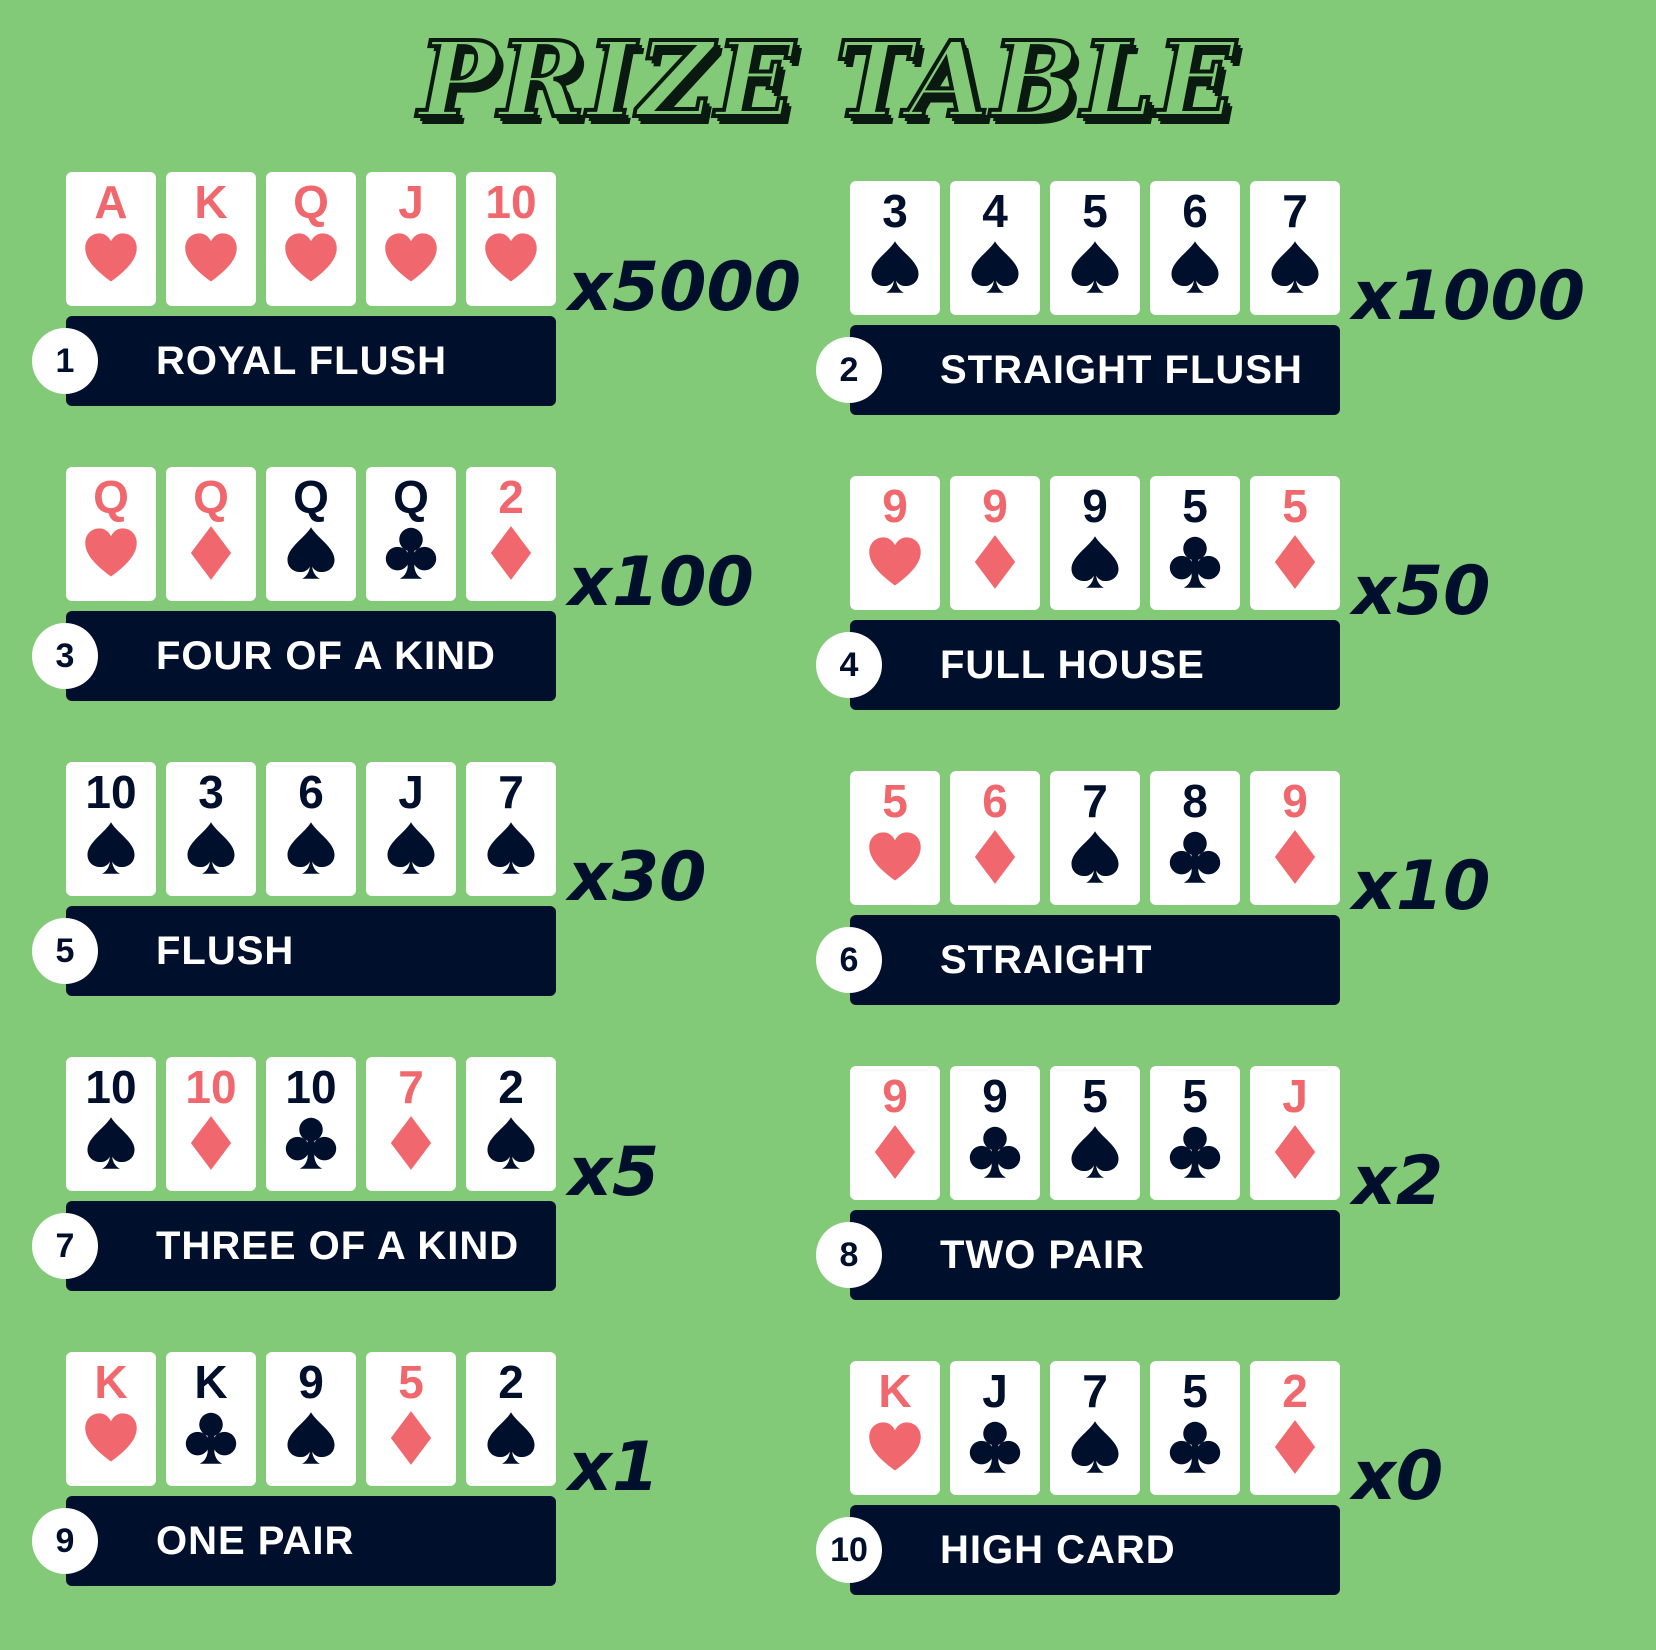 The height and width of the screenshot is (1650, 1656). Describe the element at coordinates (65, 1541) in the screenshot. I see `rank-badge: 9` at that location.